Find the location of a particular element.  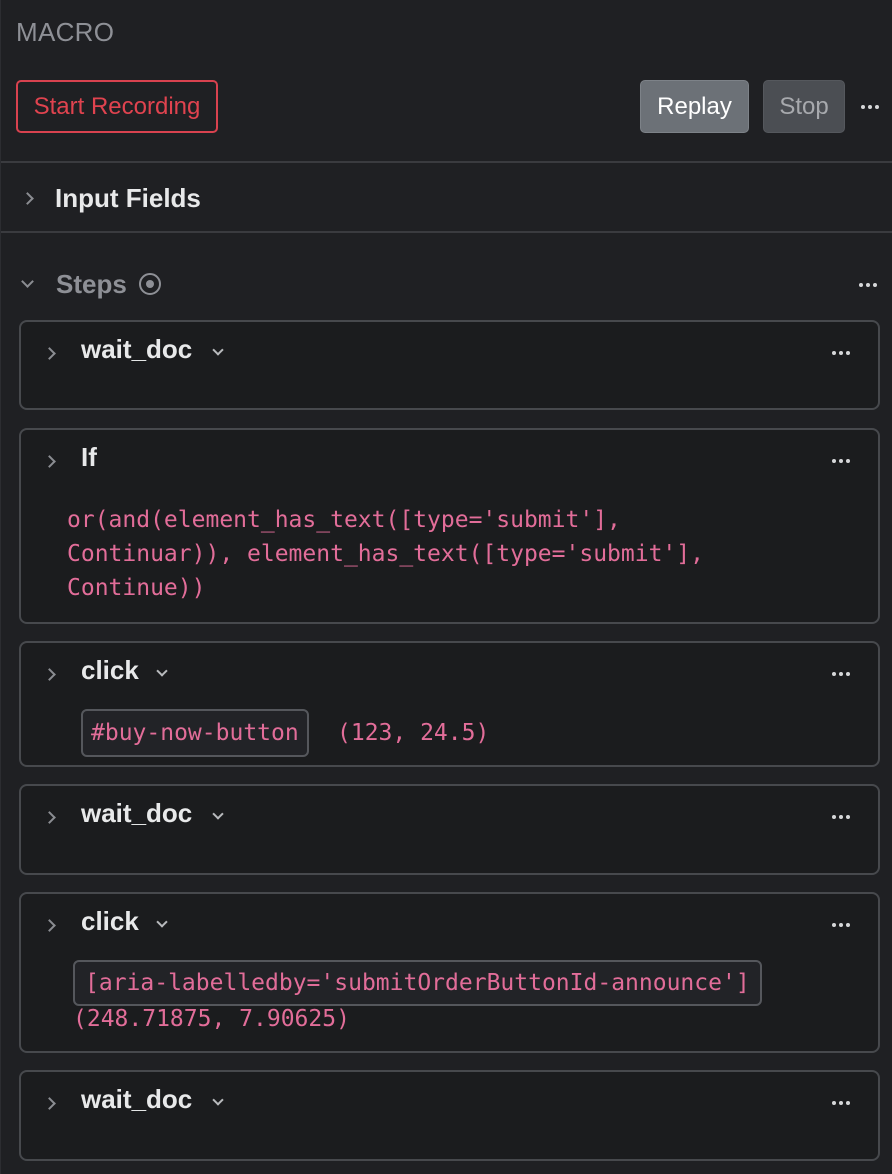

steps-title: Steps is located at coordinates (91, 283).